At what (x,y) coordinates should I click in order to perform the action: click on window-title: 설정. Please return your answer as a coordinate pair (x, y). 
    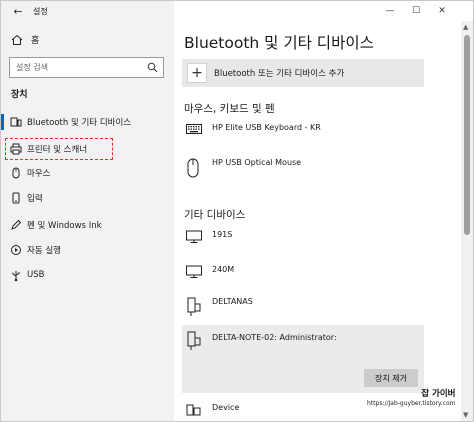
    Looking at the image, I should click on (40, 11).